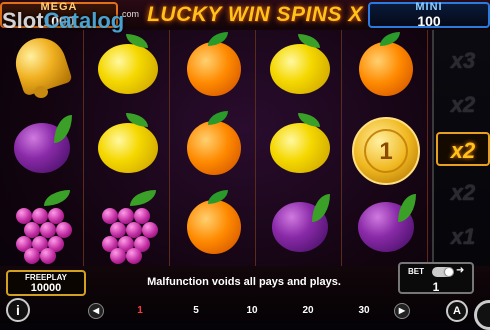 The height and width of the screenshot is (330, 490). Describe the element at coordinates (252, 311) in the screenshot. I see `line-option-10: 10` at that location.